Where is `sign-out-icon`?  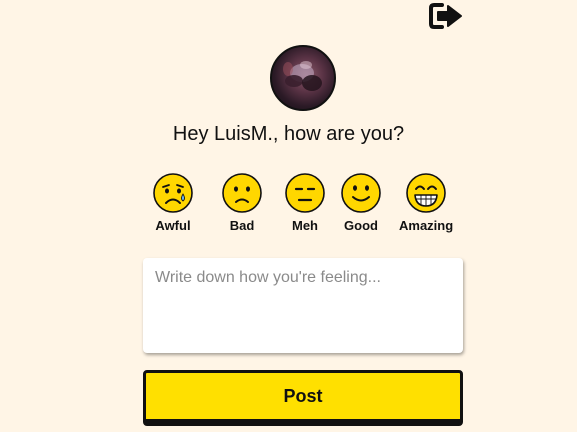 sign-out-icon is located at coordinates (445, 16).